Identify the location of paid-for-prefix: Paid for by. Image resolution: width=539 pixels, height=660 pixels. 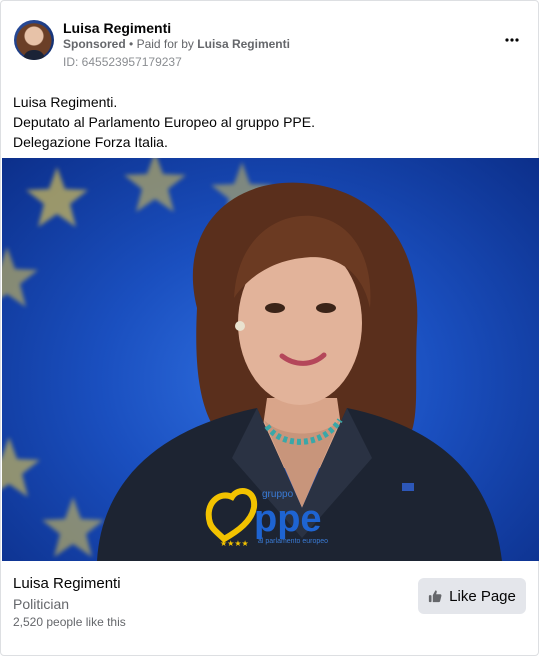
(165, 44).